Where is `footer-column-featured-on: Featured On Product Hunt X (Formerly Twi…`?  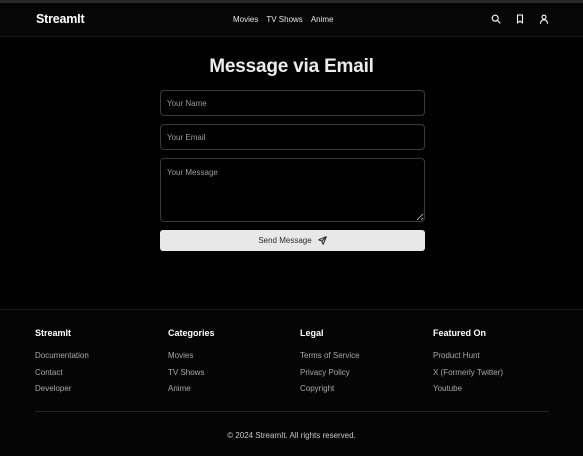 footer-column-featured-on: Featured On Product Hunt X (Formerly Twi… is located at coordinates (468, 364).